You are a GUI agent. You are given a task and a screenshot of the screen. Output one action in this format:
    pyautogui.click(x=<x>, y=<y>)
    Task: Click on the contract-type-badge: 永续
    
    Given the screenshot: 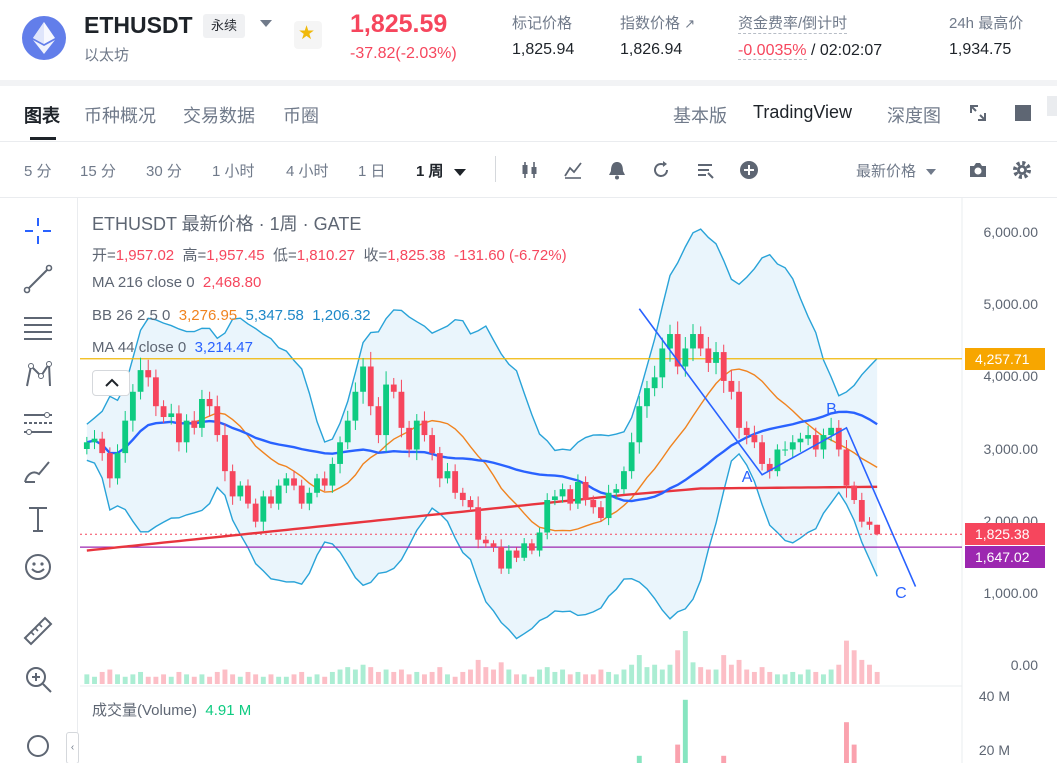 What is the action you would take?
    pyautogui.click(x=224, y=26)
    